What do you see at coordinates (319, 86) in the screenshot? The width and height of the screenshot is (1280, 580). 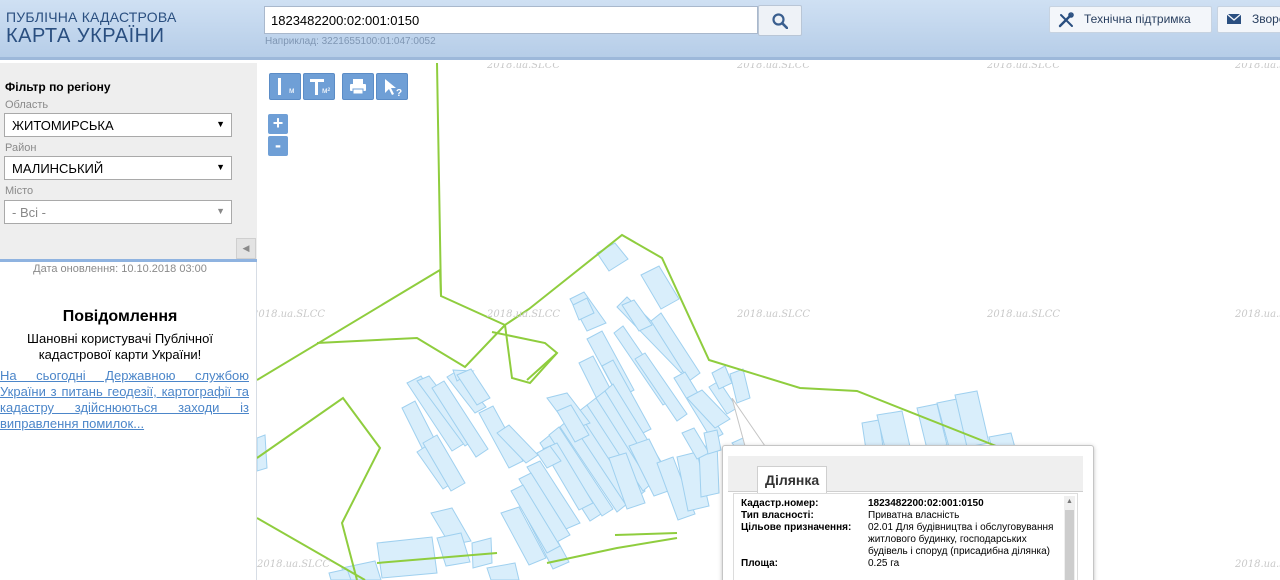 I see `measure-area-button: м²` at bounding box center [319, 86].